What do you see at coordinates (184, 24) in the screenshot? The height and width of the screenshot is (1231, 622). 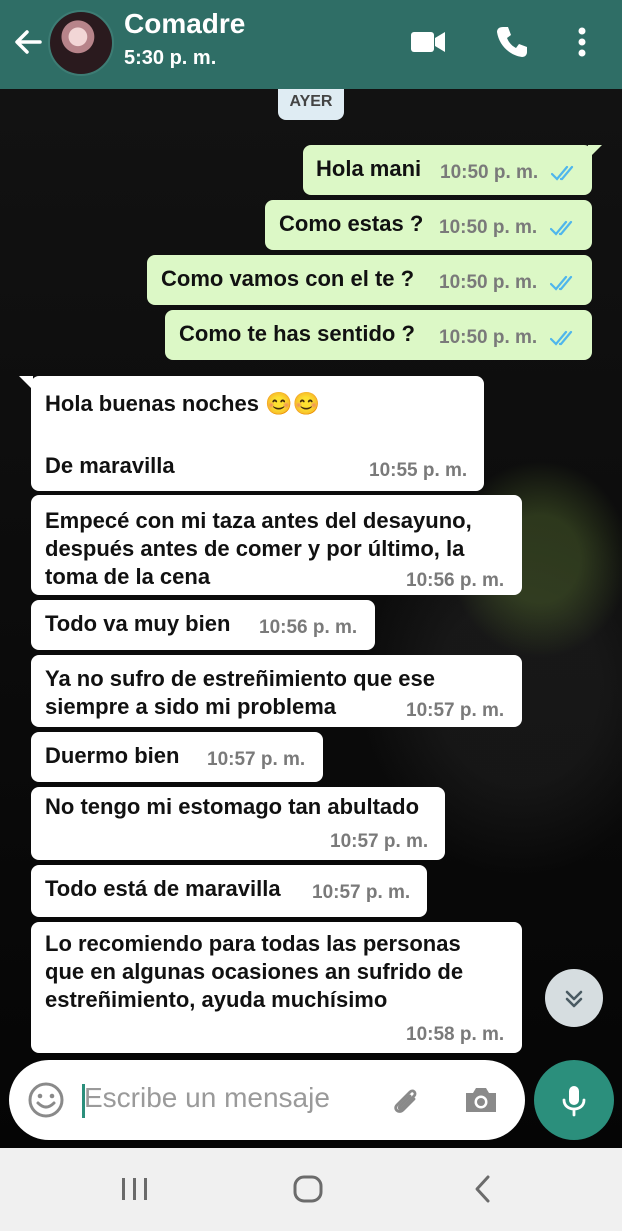 I see `contact-name: Comadre` at bounding box center [184, 24].